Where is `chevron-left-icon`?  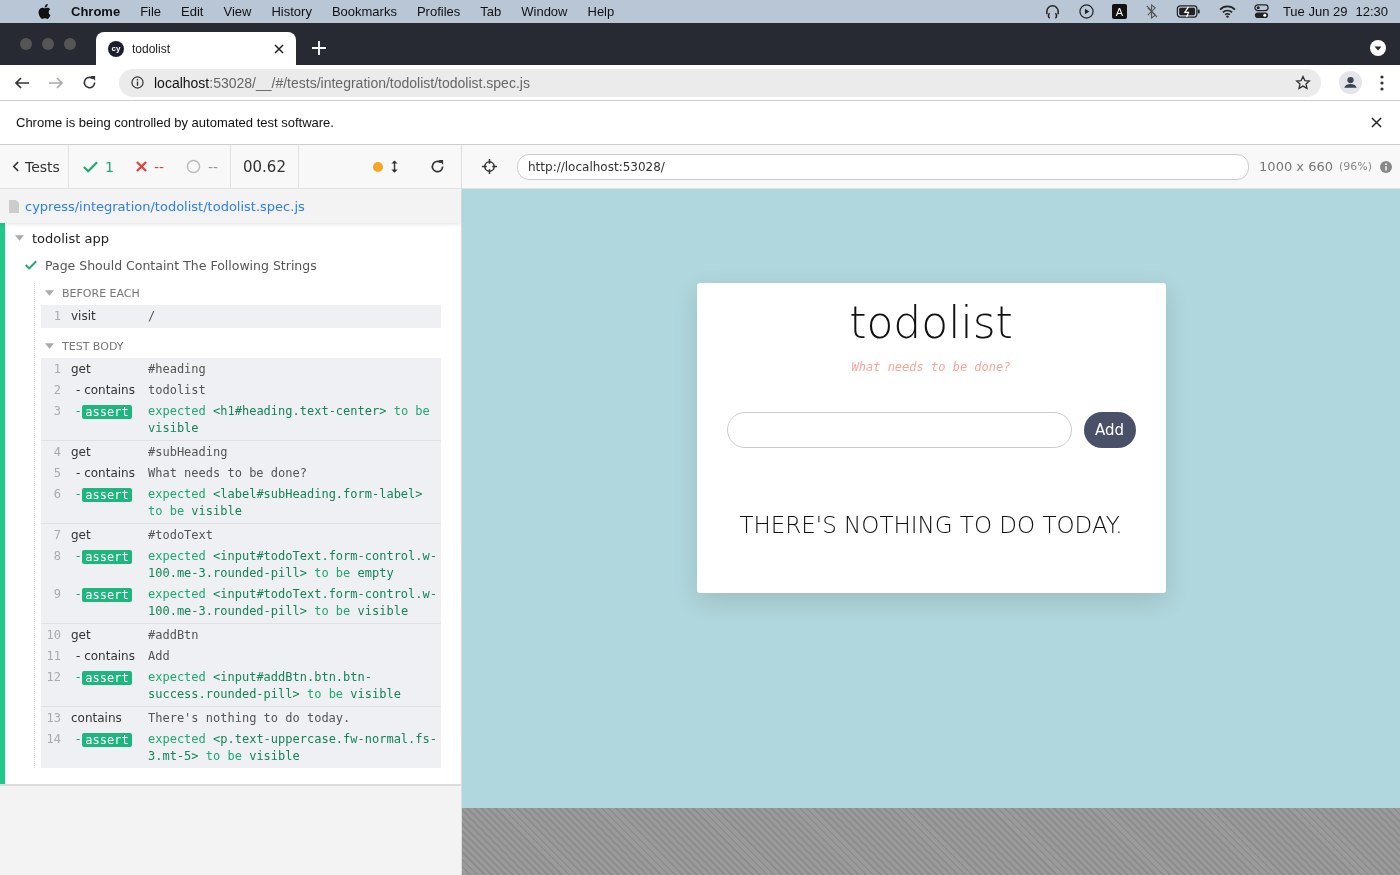
chevron-left-icon is located at coordinates (15, 166).